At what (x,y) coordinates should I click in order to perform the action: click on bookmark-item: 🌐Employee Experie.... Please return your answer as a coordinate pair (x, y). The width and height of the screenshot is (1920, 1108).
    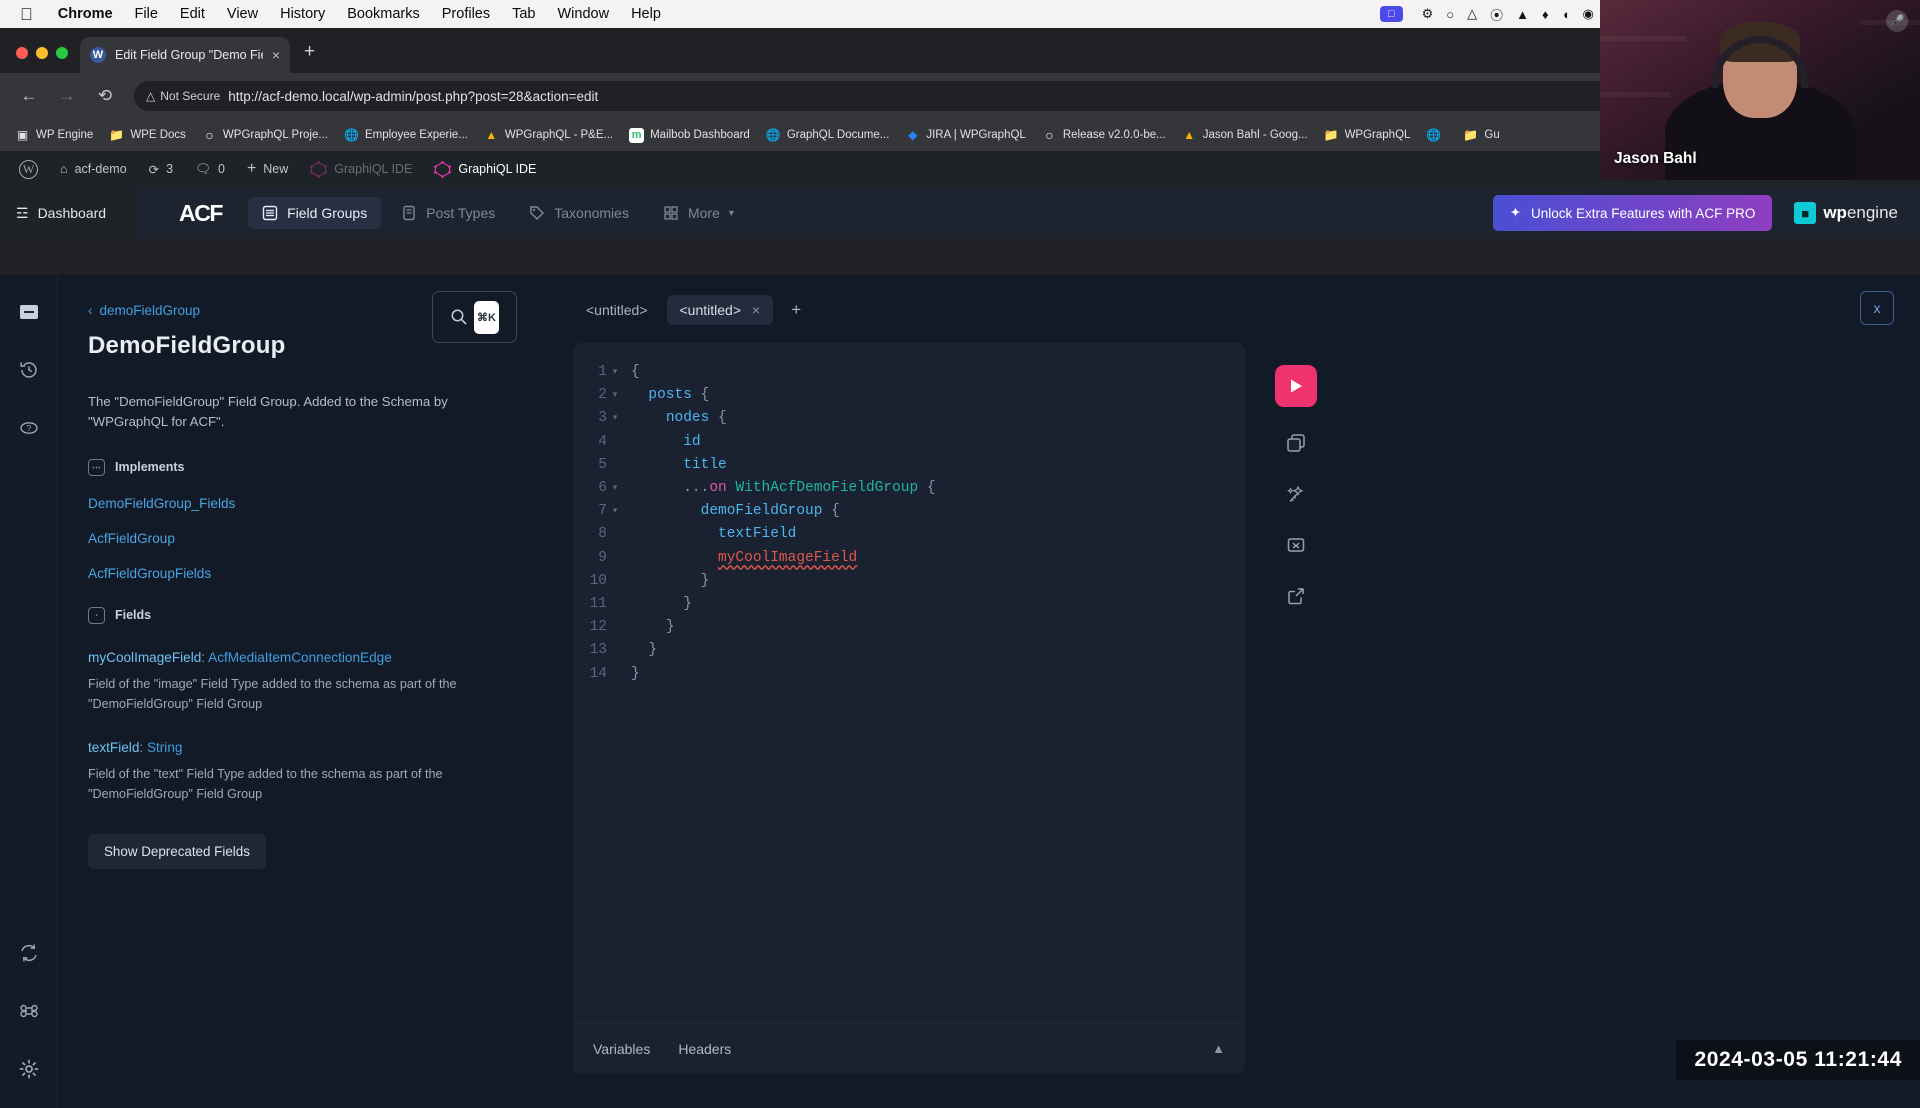
    Looking at the image, I should click on (406, 135).